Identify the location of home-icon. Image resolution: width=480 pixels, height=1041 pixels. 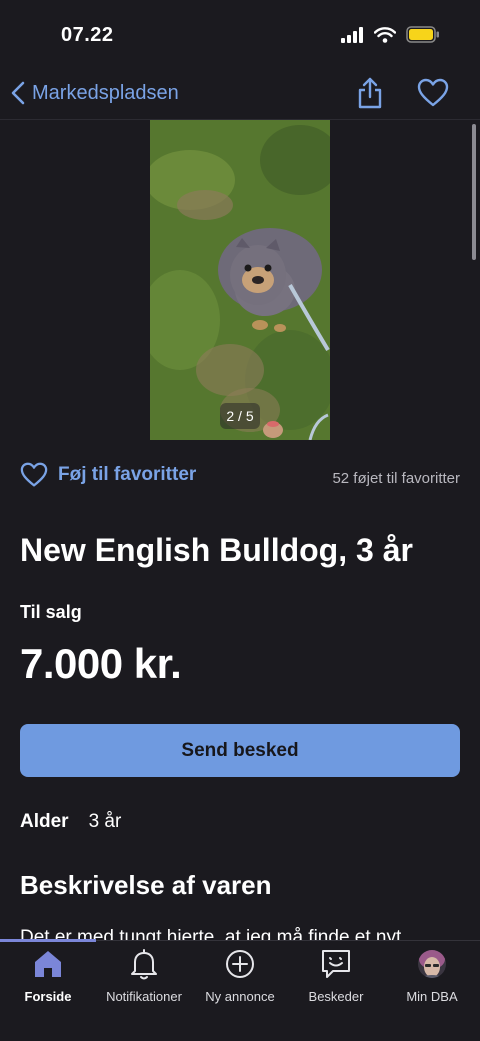
(48, 964).